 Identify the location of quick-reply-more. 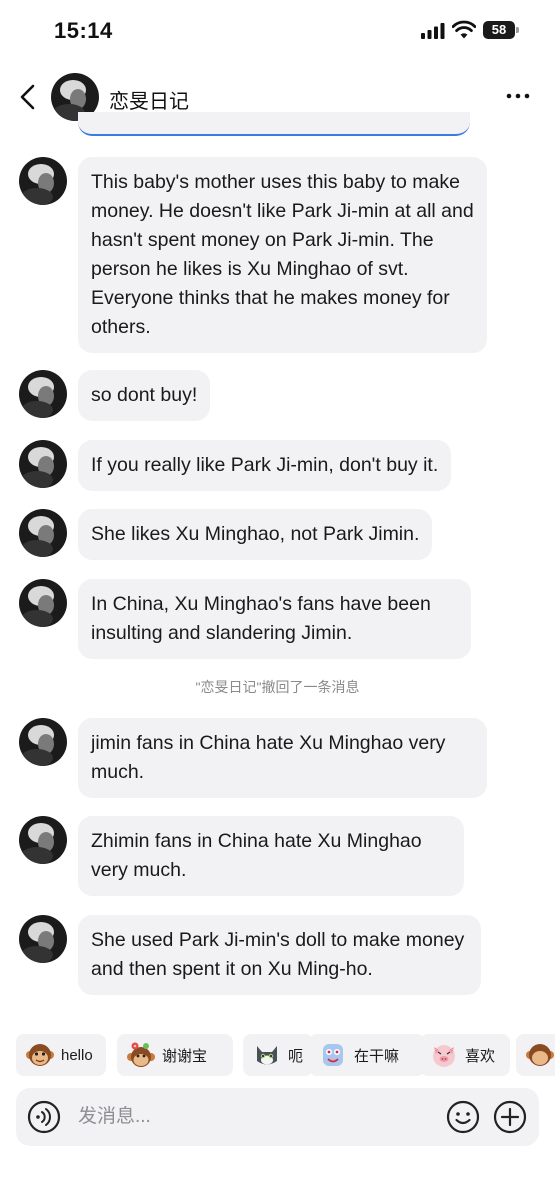
(535, 1055).